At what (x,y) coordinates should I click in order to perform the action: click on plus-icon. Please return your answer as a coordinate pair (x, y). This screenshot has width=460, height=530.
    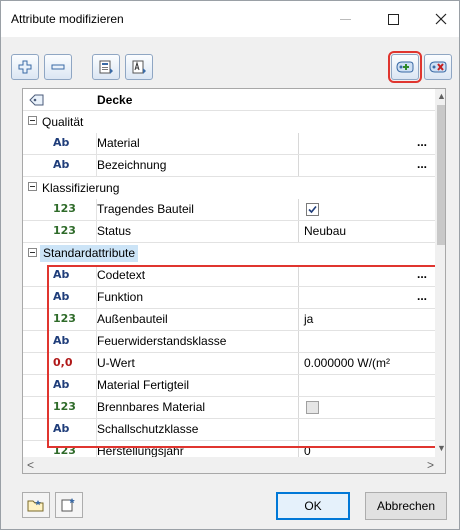
    Looking at the image, I should click on (25, 67).